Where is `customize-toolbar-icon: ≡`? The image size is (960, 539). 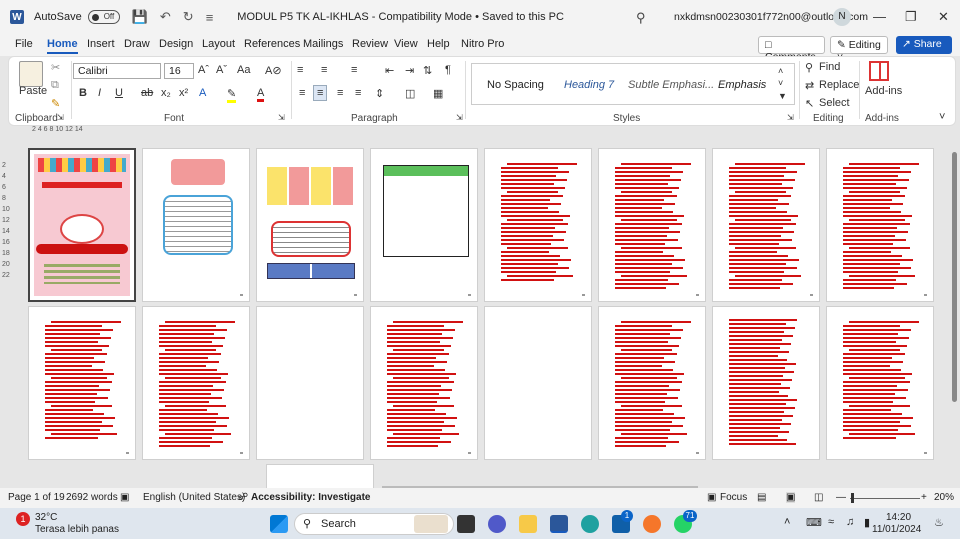 customize-toolbar-icon: ≡ is located at coordinates (210, 17).